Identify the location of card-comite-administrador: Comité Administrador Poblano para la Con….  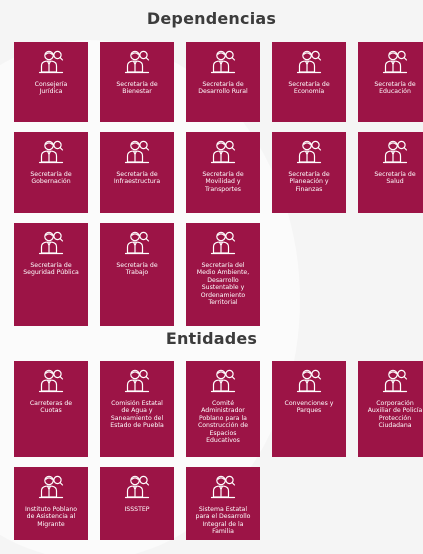
(223, 409).